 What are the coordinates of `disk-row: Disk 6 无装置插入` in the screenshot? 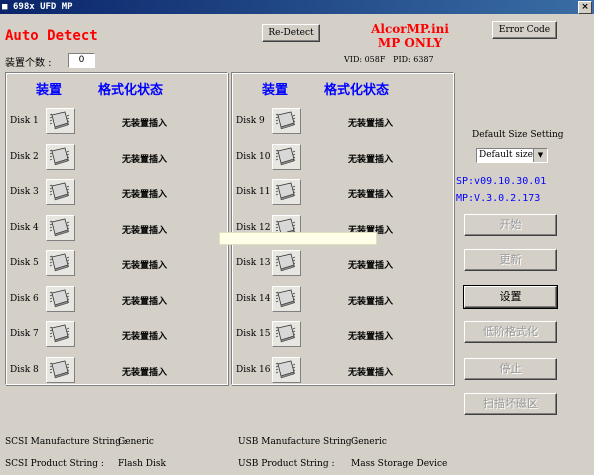 It's located at (116, 301).